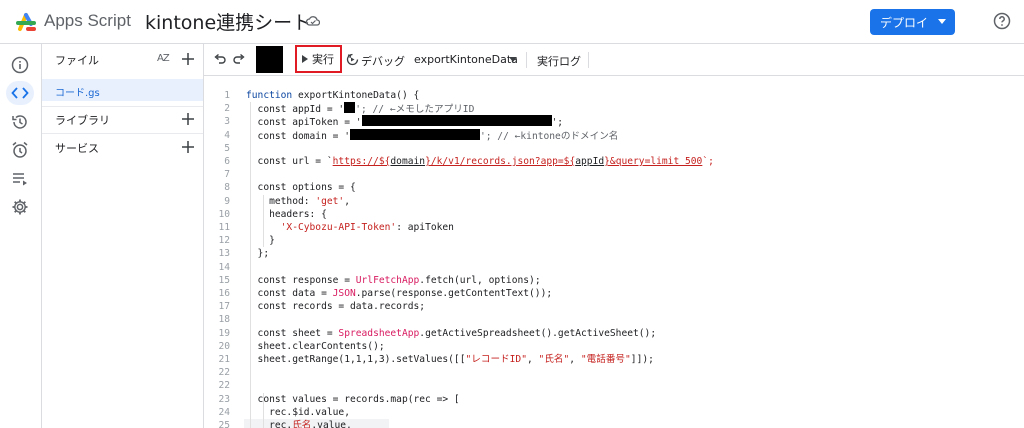 The width and height of the screenshot is (1024, 428). I want to click on code-line: 25 rec.氏名.value,, so click(285, 424).